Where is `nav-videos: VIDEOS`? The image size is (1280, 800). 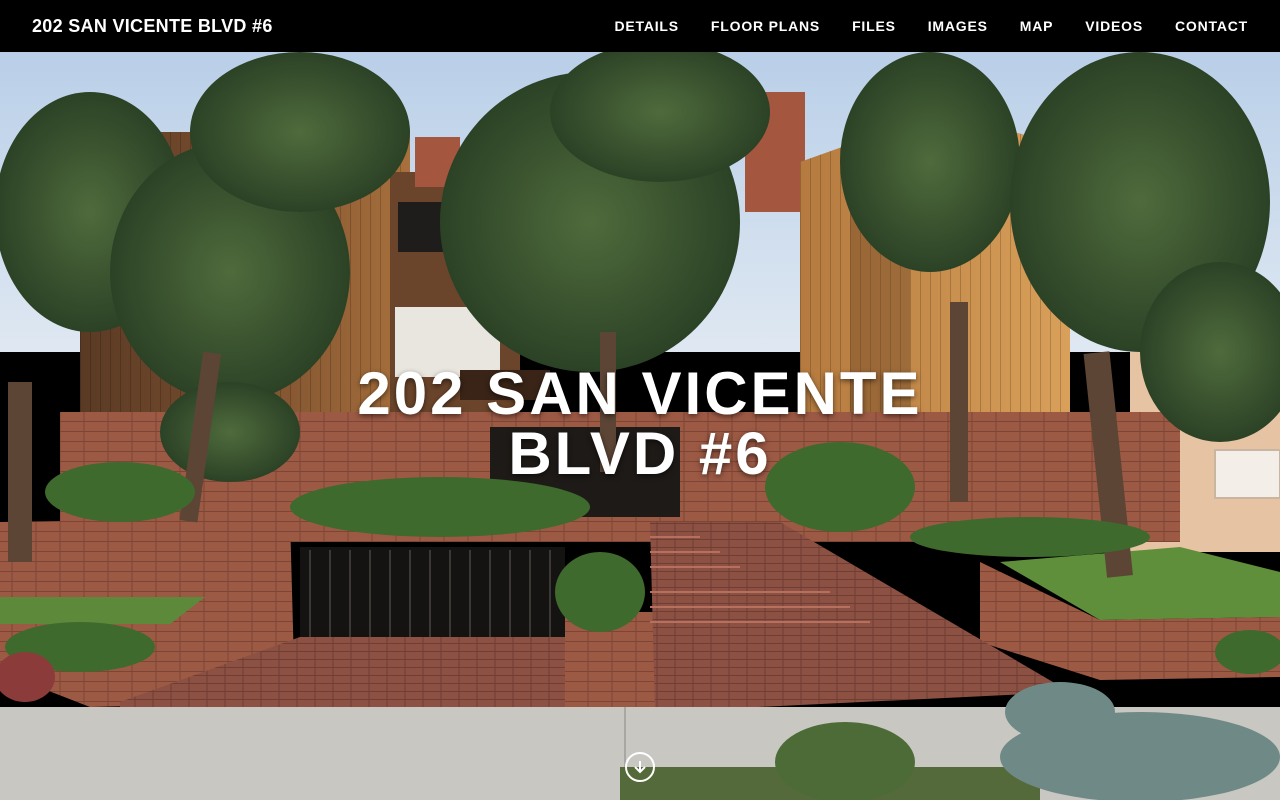 nav-videos: VIDEOS is located at coordinates (1114, 26).